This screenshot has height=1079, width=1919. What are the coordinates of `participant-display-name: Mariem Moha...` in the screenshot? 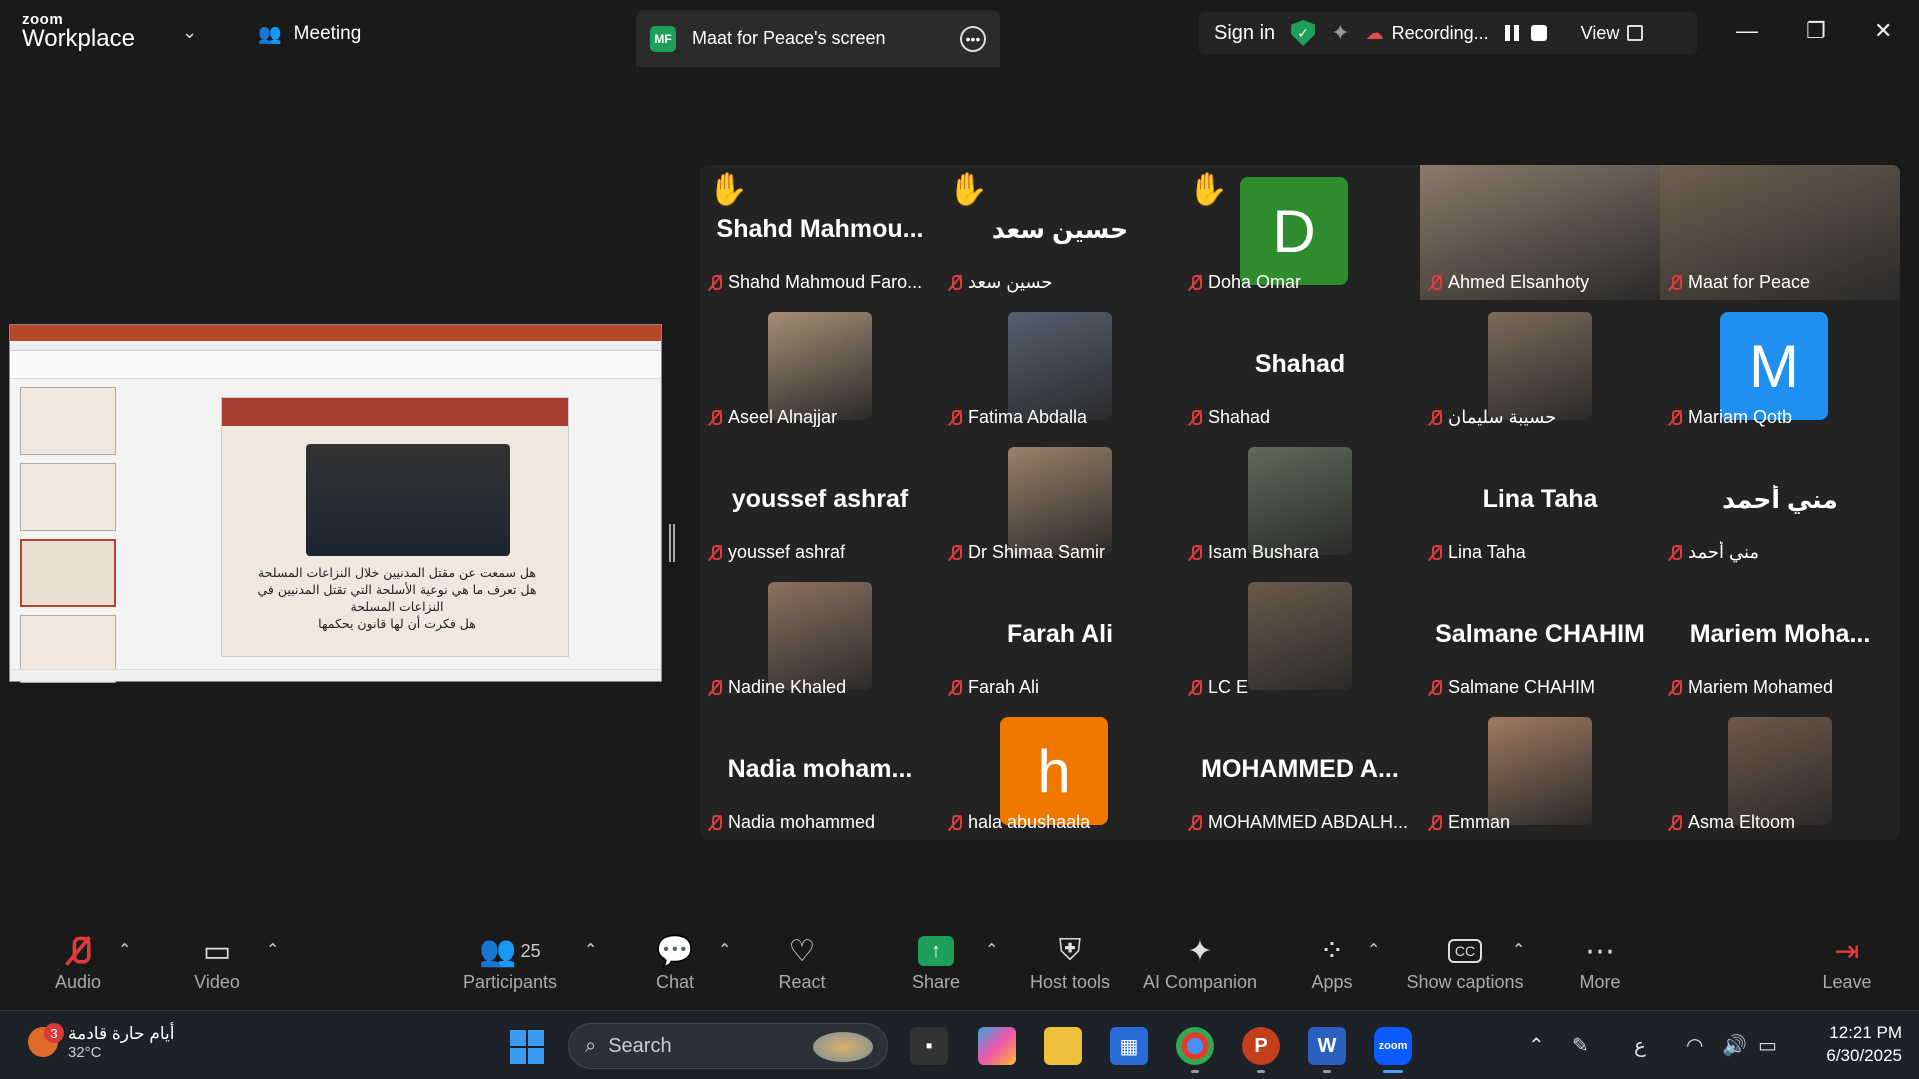 It's located at (1780, 634).